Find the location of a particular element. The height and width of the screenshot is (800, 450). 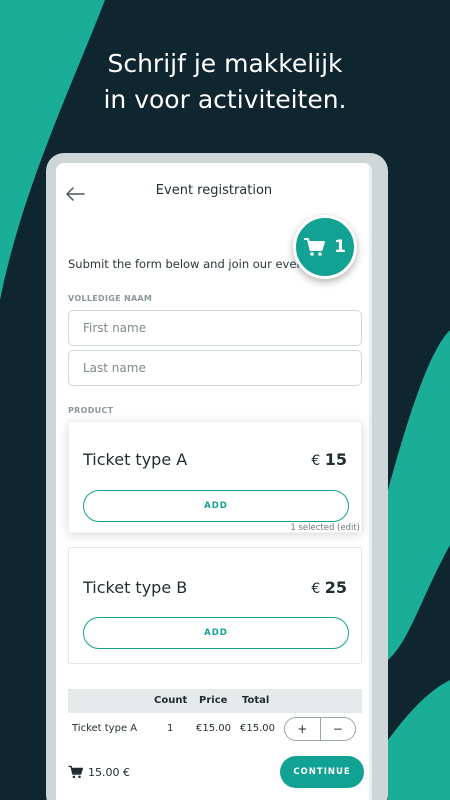

increment-button: + is located at coordinates (302, 729).